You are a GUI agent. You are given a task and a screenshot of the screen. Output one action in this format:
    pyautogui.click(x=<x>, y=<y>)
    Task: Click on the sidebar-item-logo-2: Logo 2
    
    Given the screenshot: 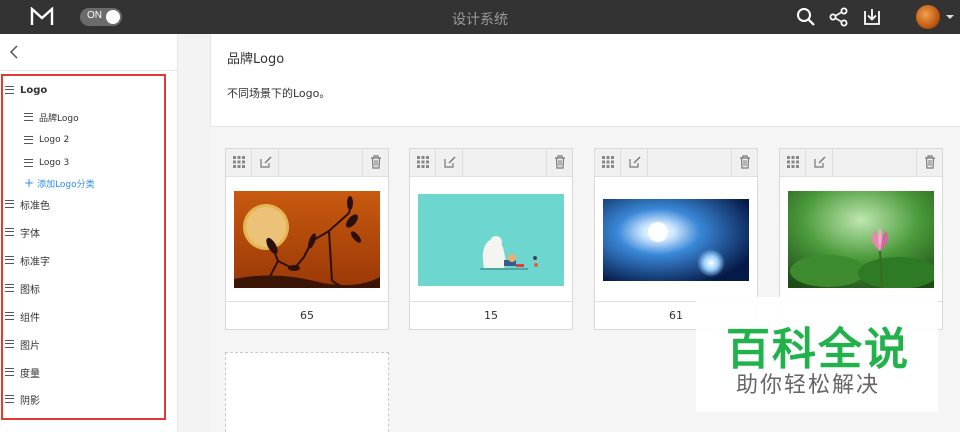 What is the action you would take?
    pyautogui.click(x=46, y=140)
    